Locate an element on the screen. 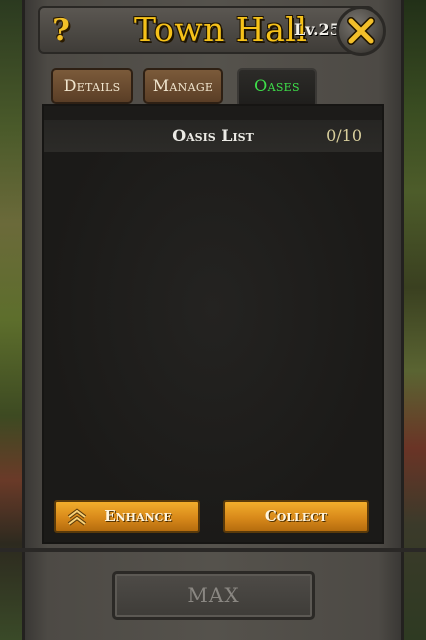 Image resolution: width=426 pixels, height=640 pixels. chevron-up-double-icon is located at coordinates (77, 517).